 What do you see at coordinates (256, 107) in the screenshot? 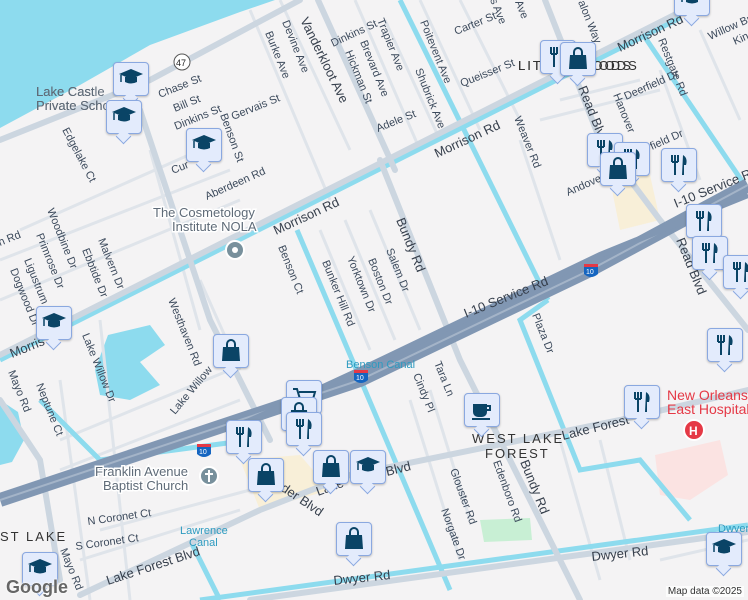
I see `svg-text: Gervais St` at bounding box center [256, 107].